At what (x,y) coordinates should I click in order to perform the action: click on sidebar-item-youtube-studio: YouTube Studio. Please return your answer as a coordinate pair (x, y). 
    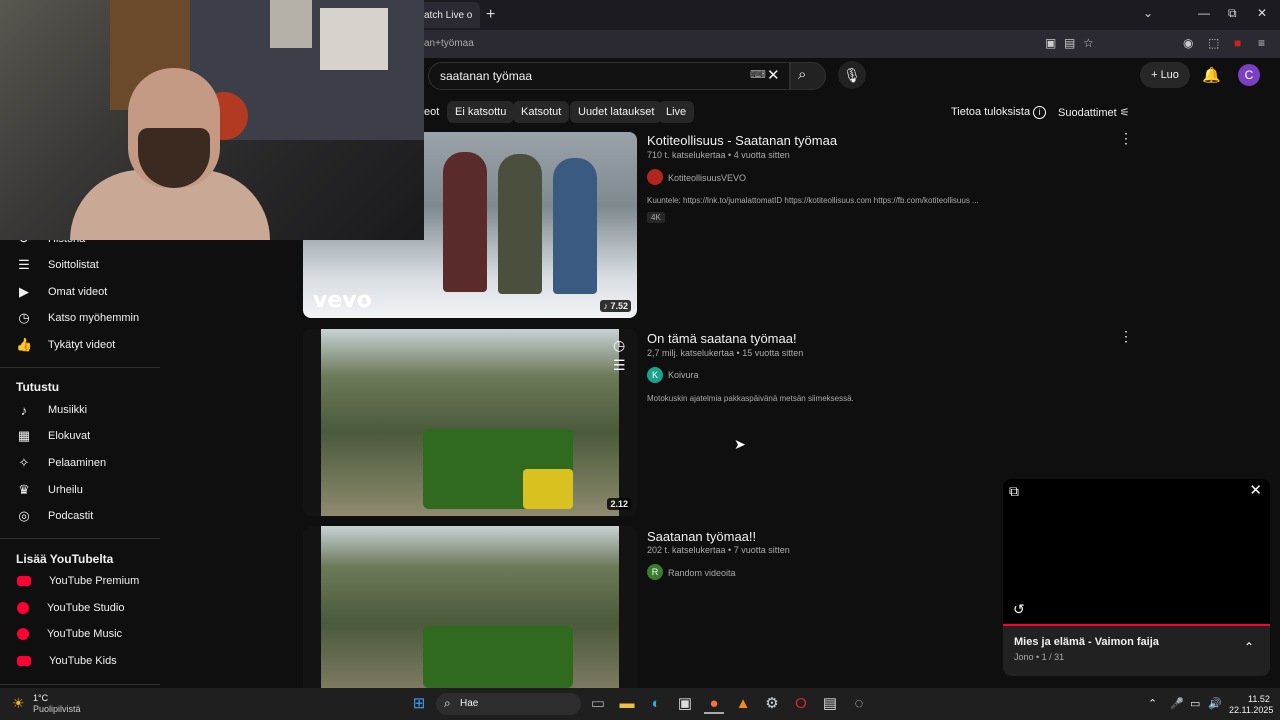
    Looking at the image, I should click on (70, 608).